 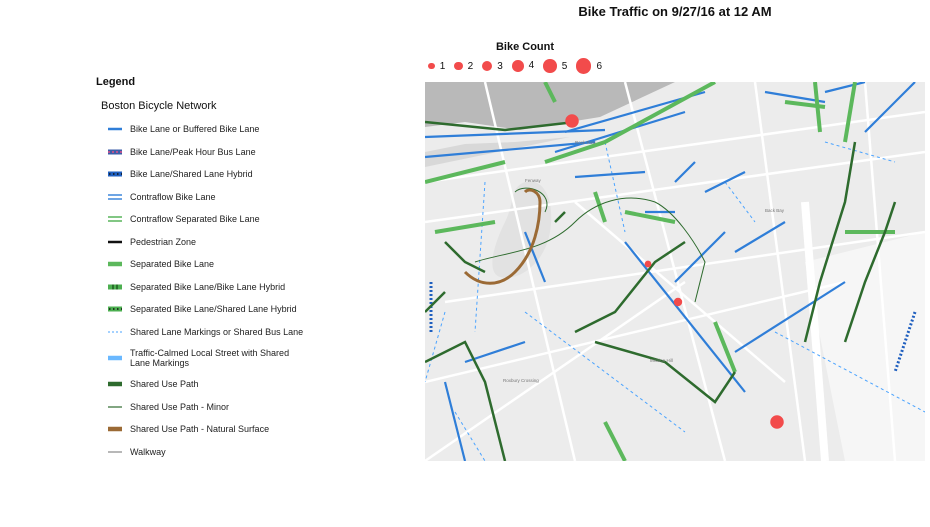 What do you see at coordinates (585, 142) in the screenshot?
I see `map-label: Rock Row` at bounding box center [585, 142].